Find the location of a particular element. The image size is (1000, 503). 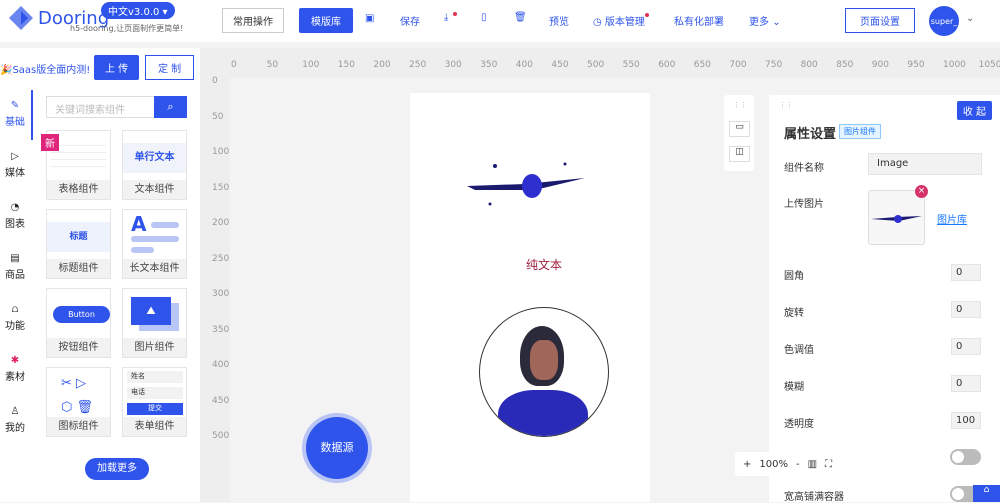

component-form: 姓名 电话 提交 表单组件 is located at coordinates (154, 402).